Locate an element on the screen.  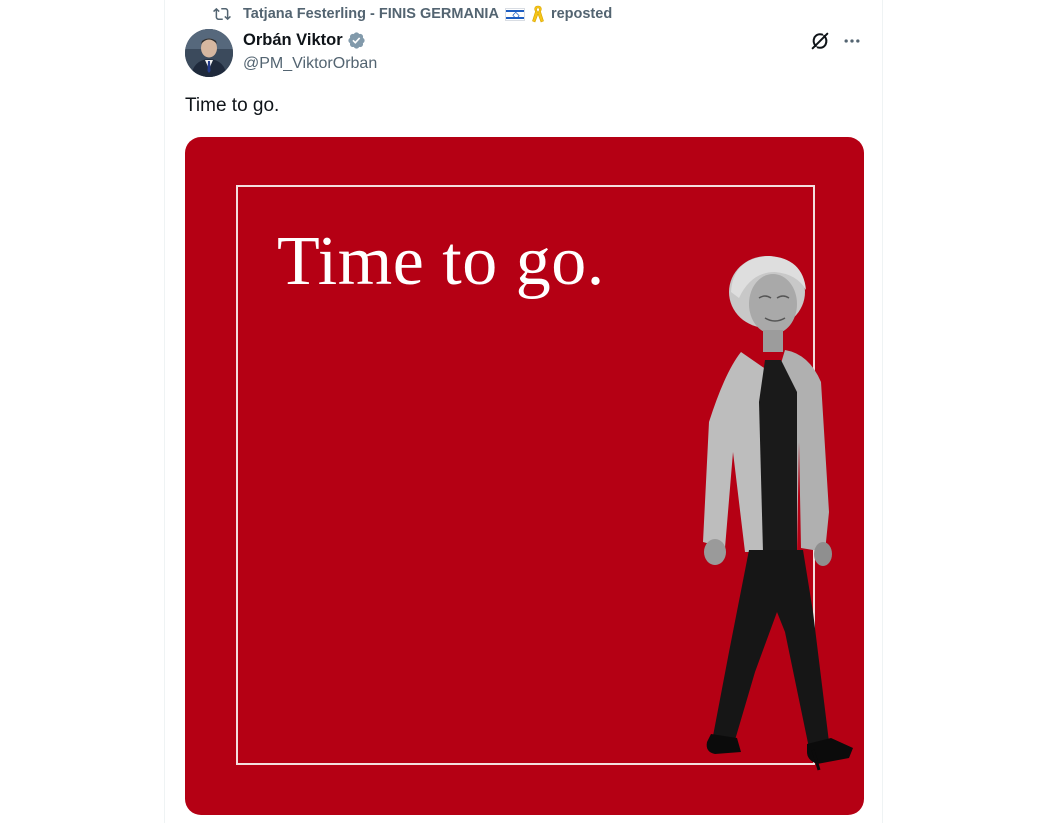
grok-icon is located at coordinates (820, 41).